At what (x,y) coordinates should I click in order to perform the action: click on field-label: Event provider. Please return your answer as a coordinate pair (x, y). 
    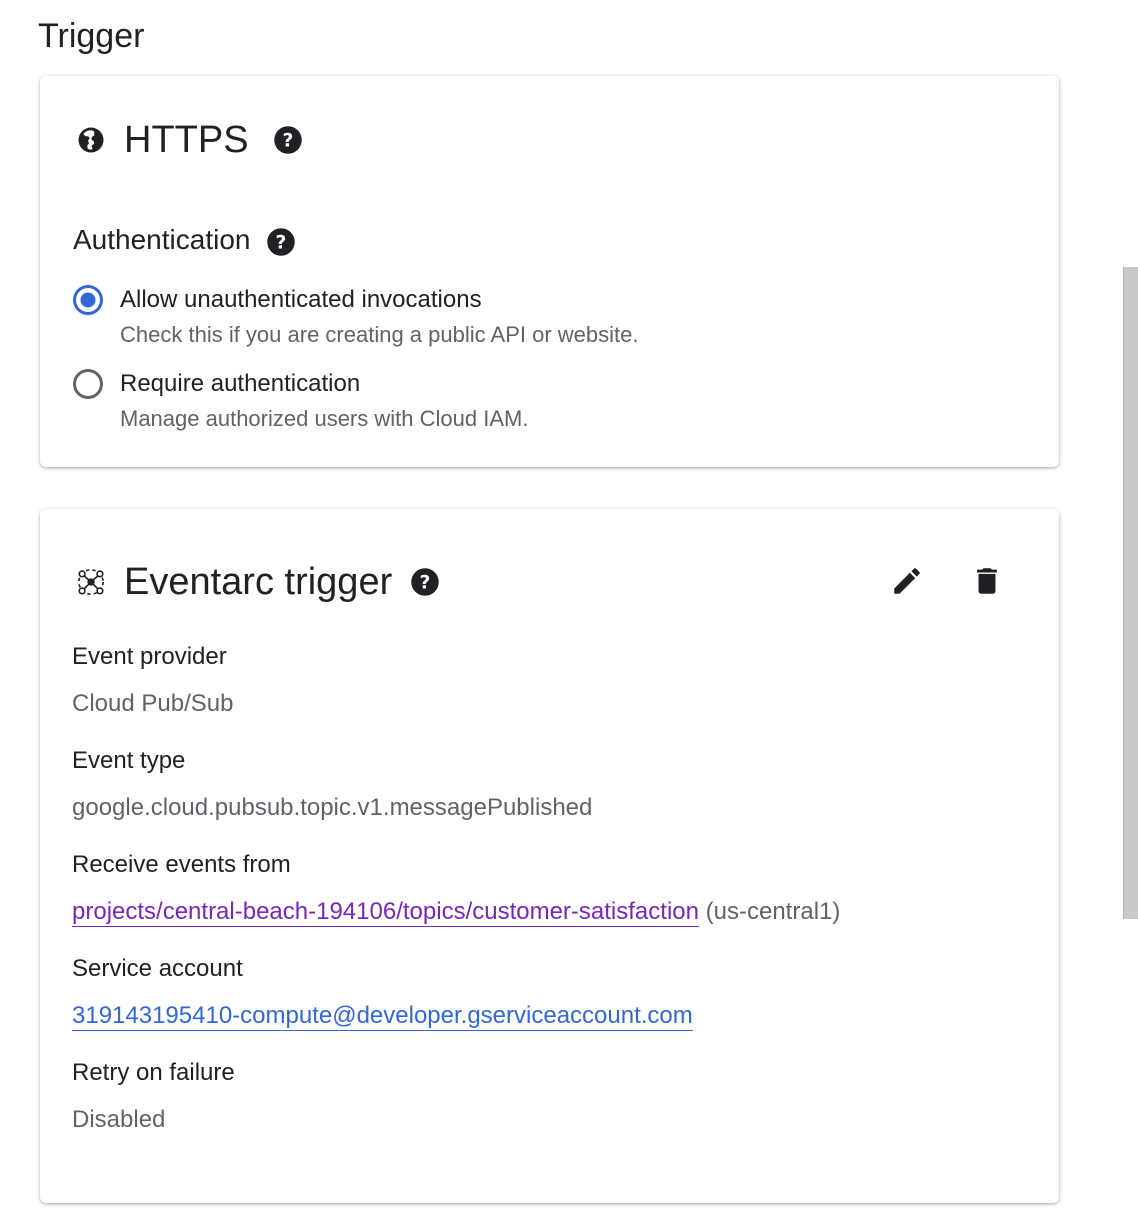
    Looking at the image, I should click on (149, 656).